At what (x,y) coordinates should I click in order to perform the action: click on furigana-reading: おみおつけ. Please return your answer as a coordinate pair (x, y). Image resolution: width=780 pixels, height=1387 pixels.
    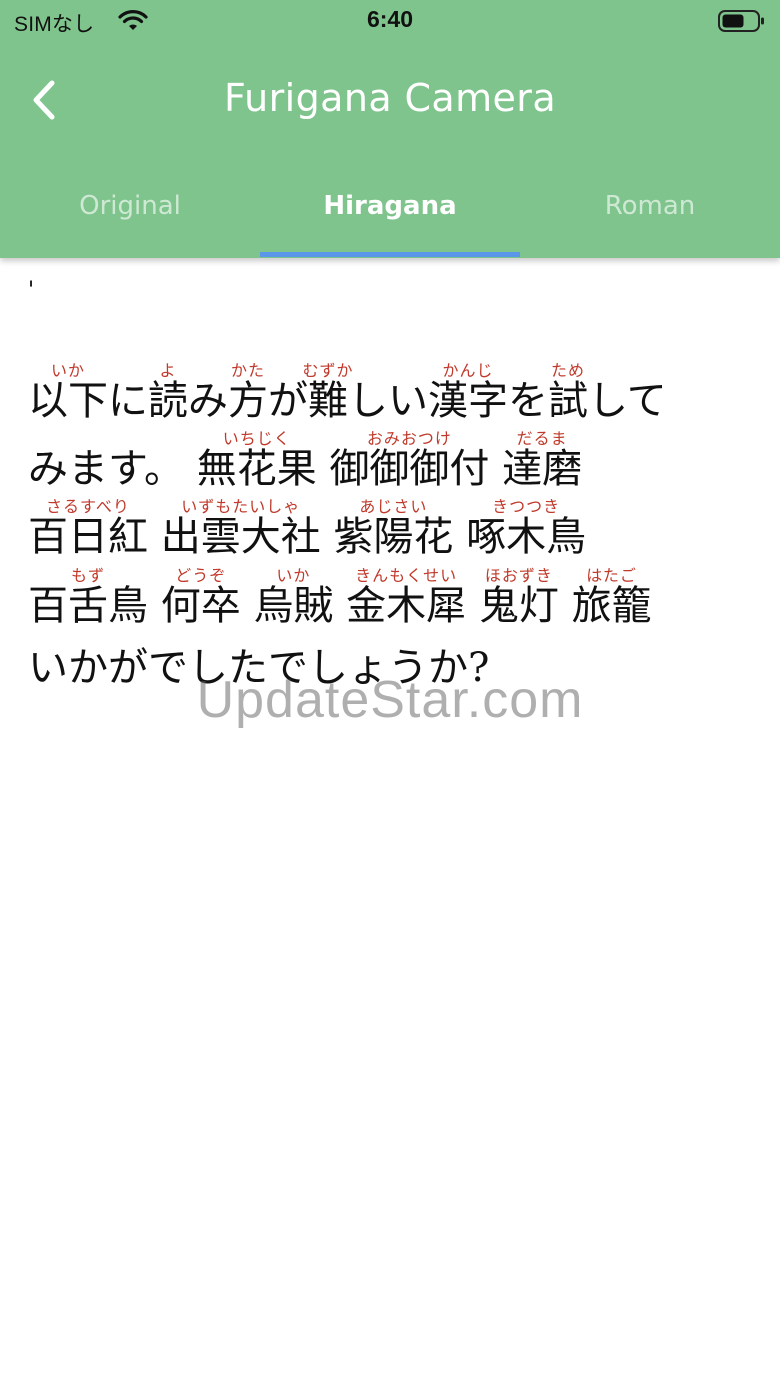
    Looking at the image, I should click on (409, 438).